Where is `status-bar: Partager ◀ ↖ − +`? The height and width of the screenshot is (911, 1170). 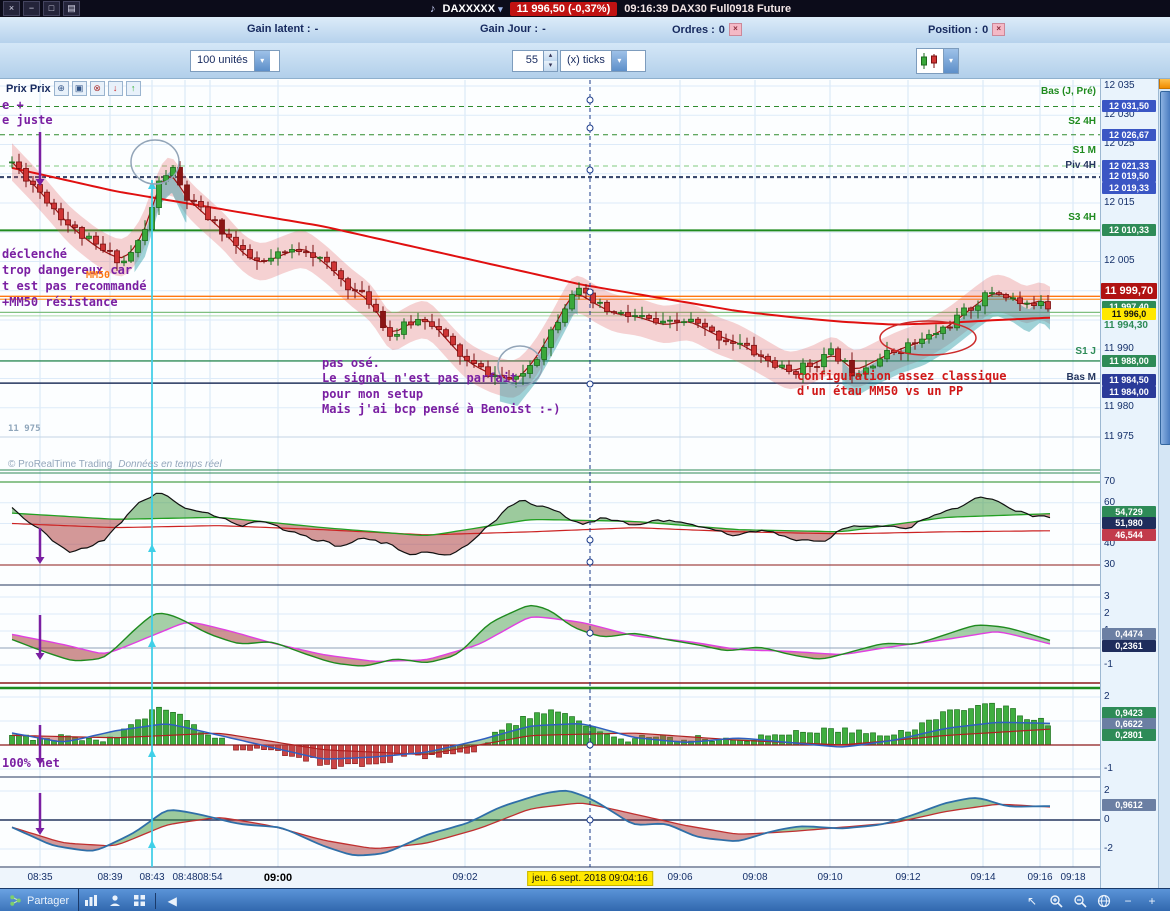
status-bar: Partager ◀ ↖ − + is located at coordinates (585, 899).